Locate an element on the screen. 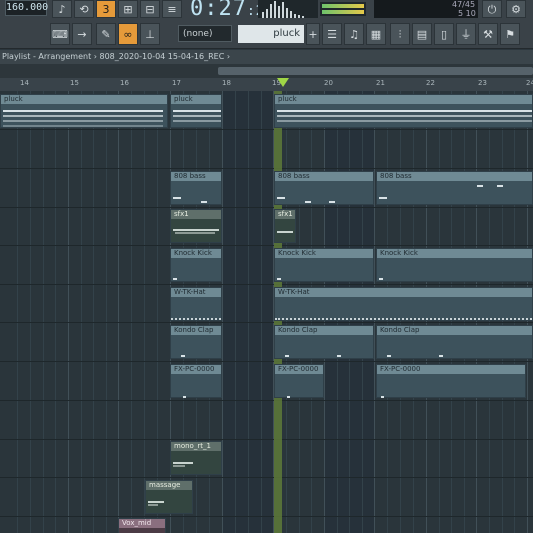 This screenshot has height=533, width=533. tempo-display: 160.000 is located at coordinates (26, 8).